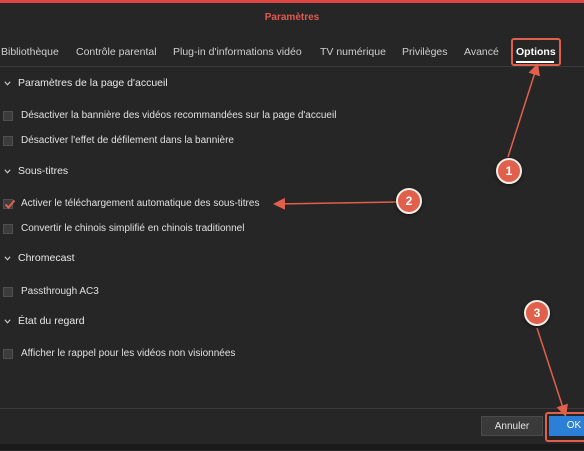  What do you see at coordinates (523, 110) in the screenshot?
I see `arrow-to-options-tab` at bounding box center [523, 110].